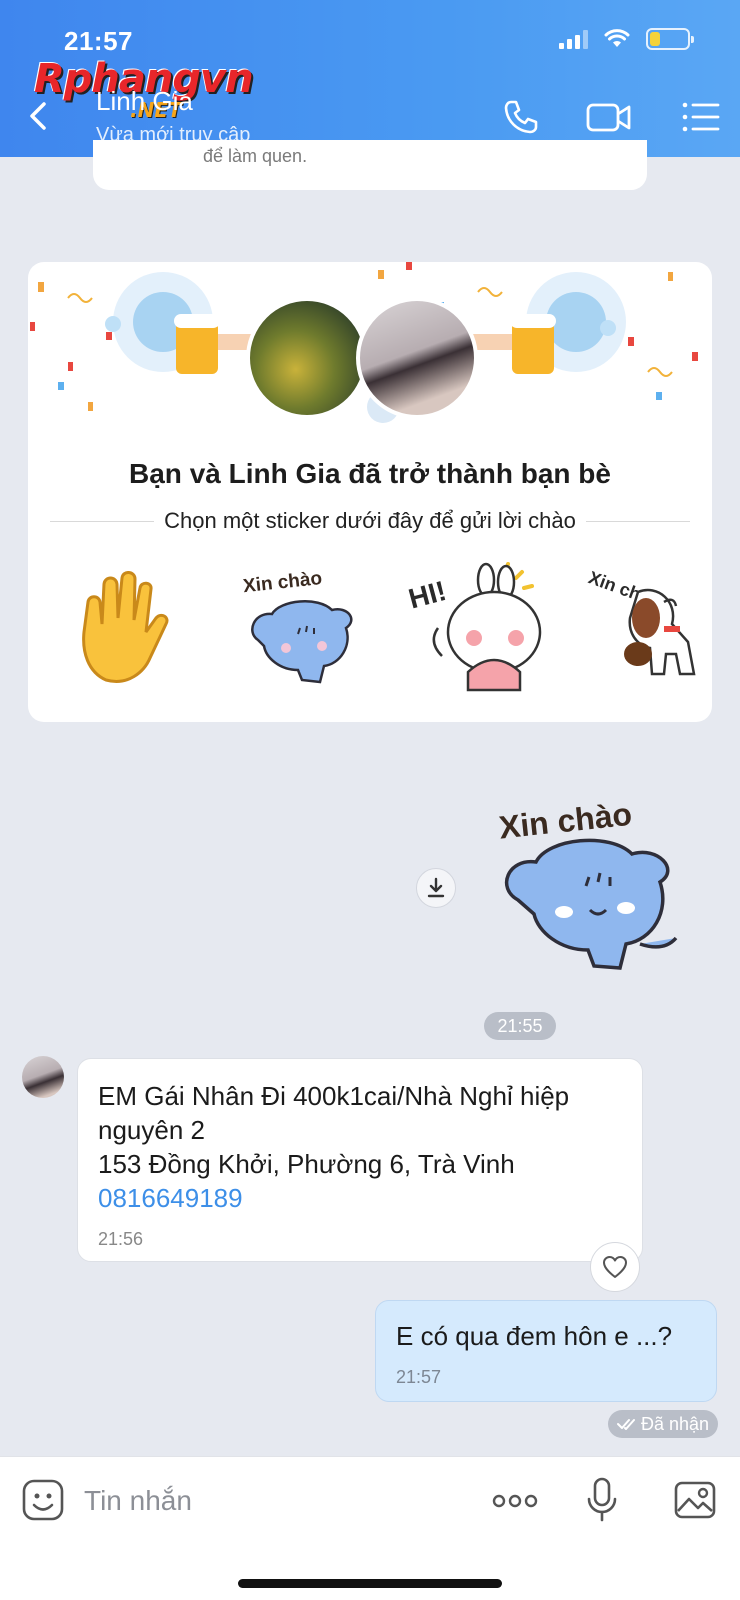  Describe the element at coordinates (98, 41) in the screenshot. I see `status-bar-time: 21:57` at that location.